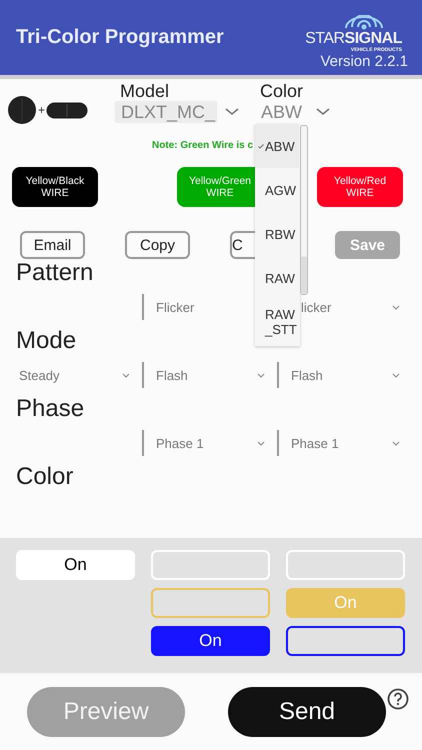 The image size is (422, 750). I want to click on action-button: Copy, so click(157, 245).